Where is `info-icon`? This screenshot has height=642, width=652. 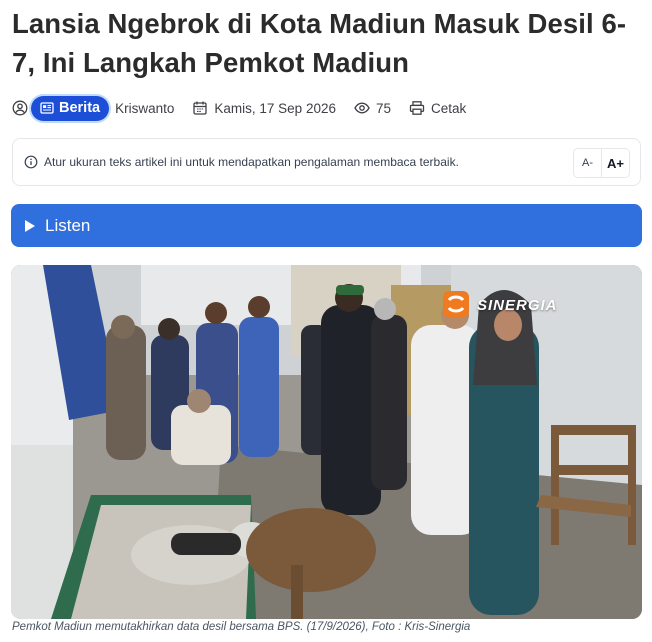 info-icon is located at coordinates (31, 162).